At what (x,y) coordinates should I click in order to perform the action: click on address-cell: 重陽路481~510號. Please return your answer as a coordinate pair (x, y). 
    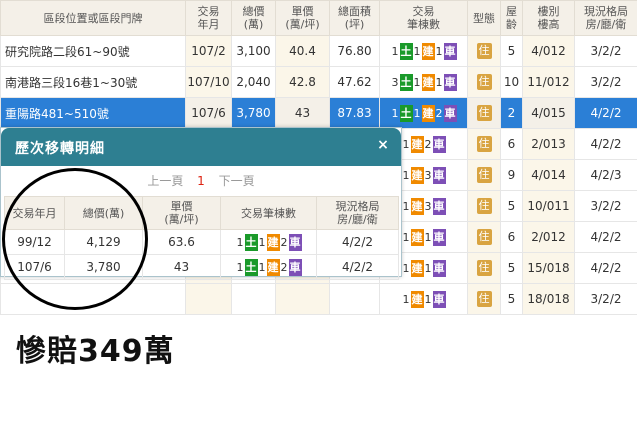
    Looking at the image, I should click on (93, 113).